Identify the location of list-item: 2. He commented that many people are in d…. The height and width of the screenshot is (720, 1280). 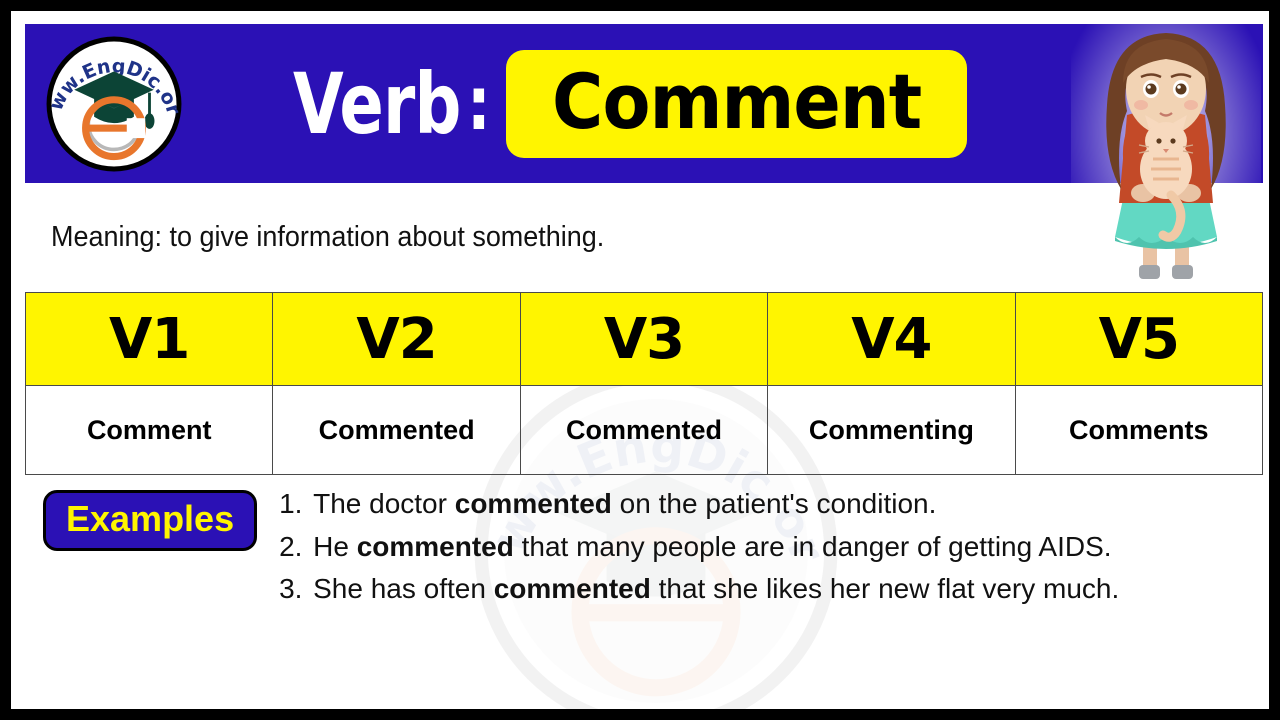
(762, 547).